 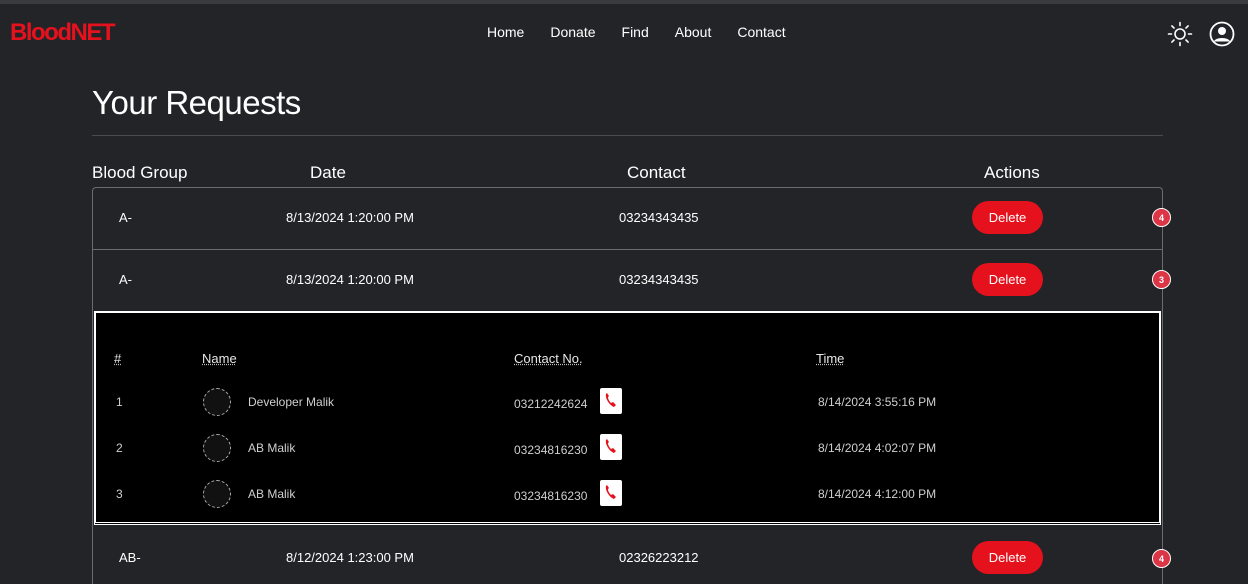 What do you see at coordinates (505, 32) in the screenshot?
I see `nav-home: Home` at bounding box center [505, 32].